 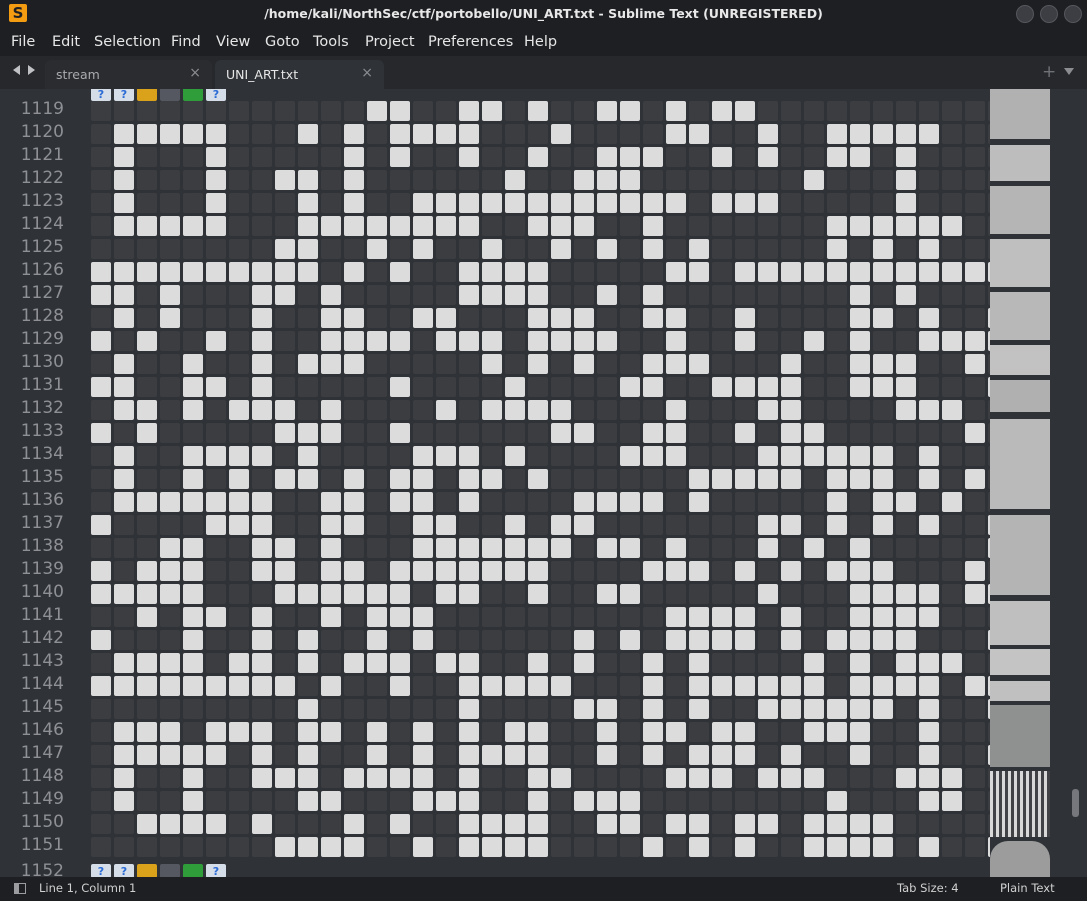 What do you see at coordinates (23, 42) in the screenshot?
I see `menu-file: File` at bounding box center [23, 42].